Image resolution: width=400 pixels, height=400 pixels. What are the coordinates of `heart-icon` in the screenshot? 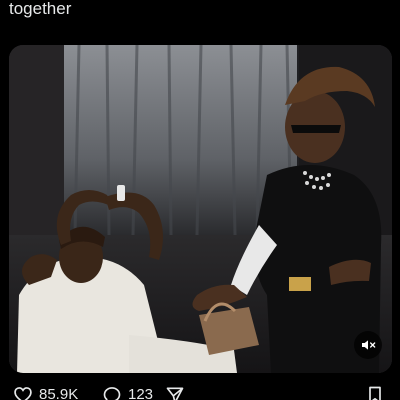 It's located at (23, 393).